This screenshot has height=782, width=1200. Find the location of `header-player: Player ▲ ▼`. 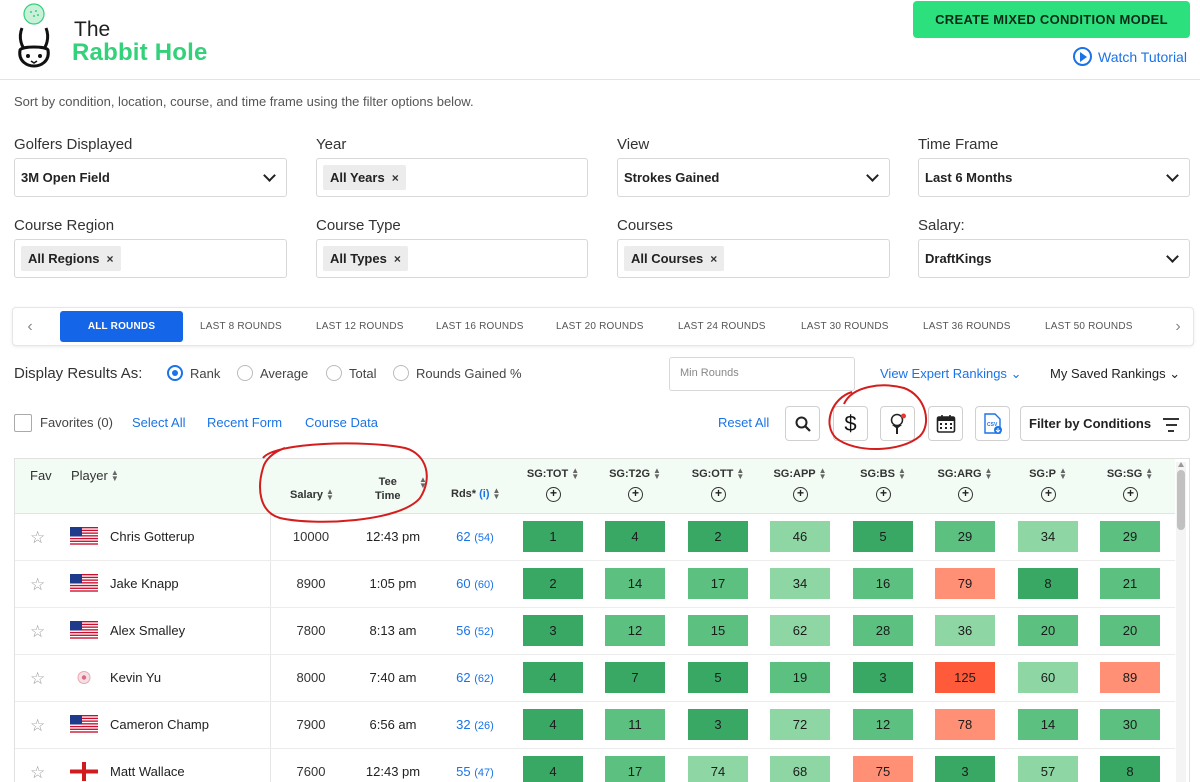

header-player: Player ▲ ▼ is located at coordinates (95, 475).